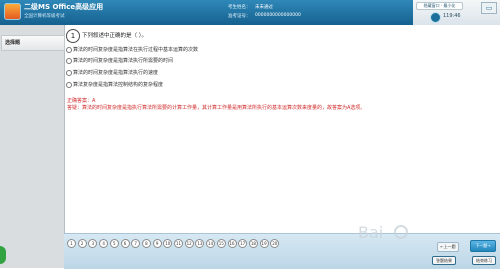 The image size is (500, 269). I want to click on watermark-logo: Bai, so click(383, 232).